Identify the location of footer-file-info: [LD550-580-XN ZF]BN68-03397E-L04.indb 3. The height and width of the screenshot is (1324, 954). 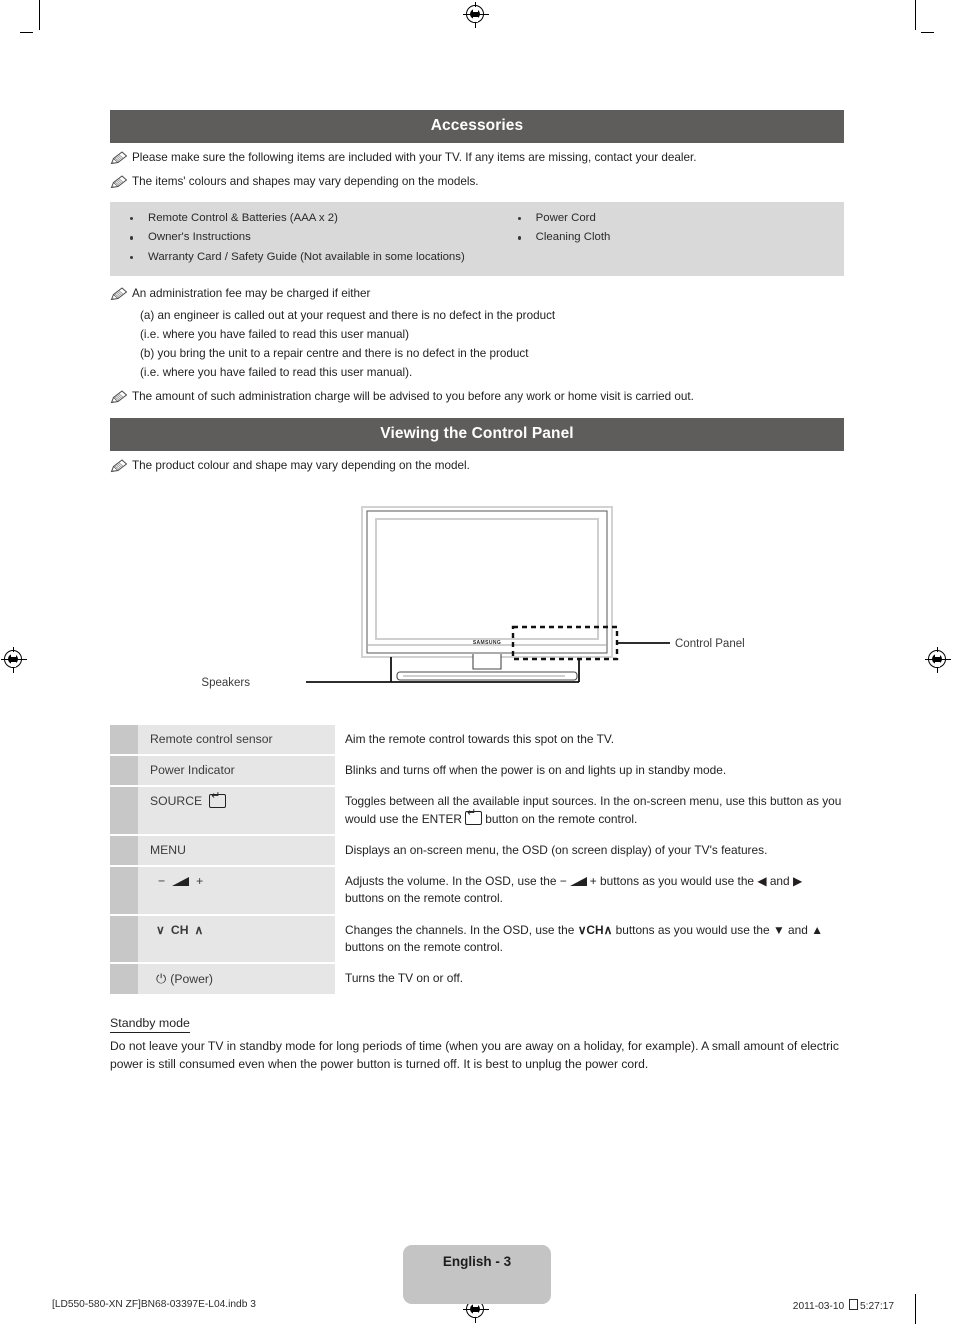
(154, 1304).